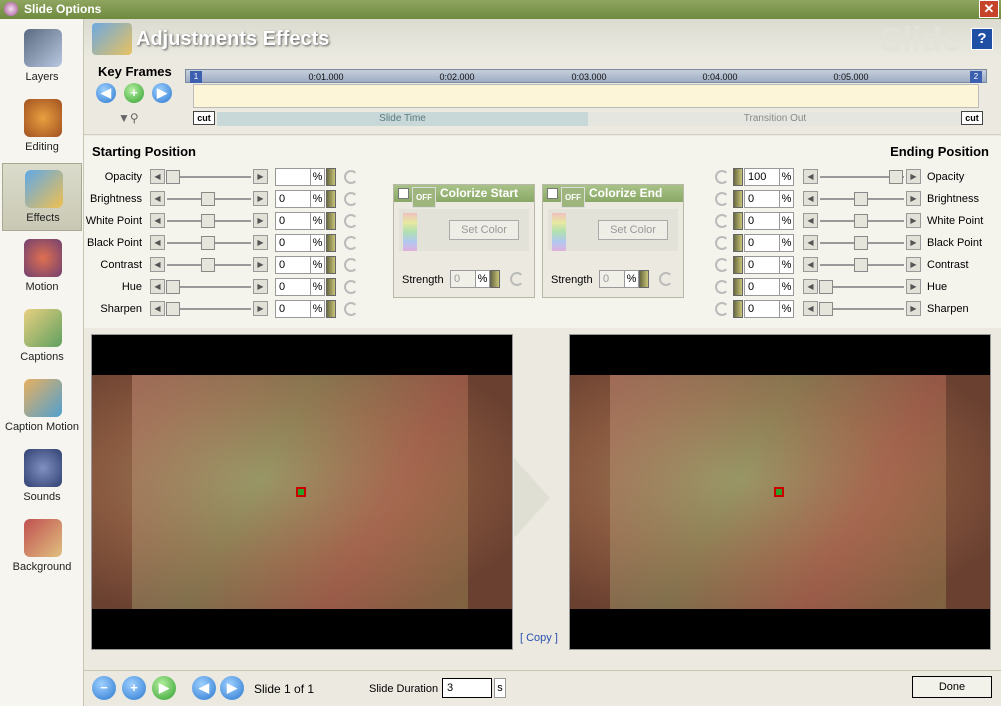 Image resolution: width=1001 pixels, height=706 pixels. What do you see at coordinates (810, 176) in the screenshot?
I see `opacity-decrease-button: ◀` at bounding box center [810, 176].